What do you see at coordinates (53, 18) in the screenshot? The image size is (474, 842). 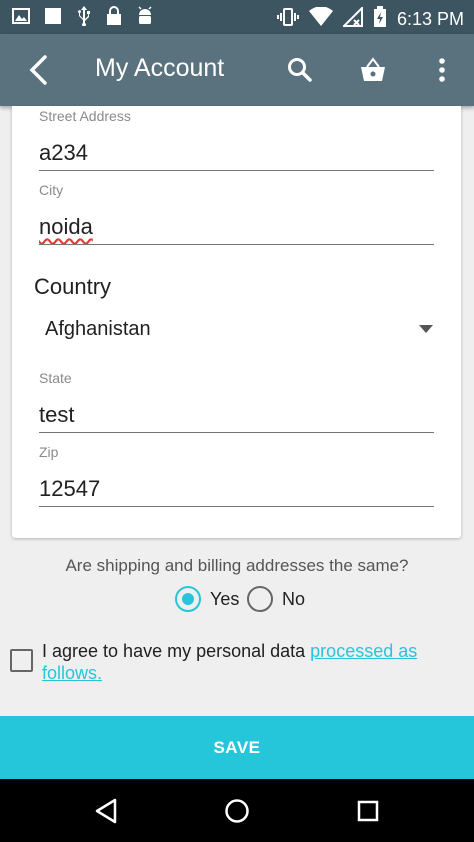 I see `square-icon` at bounding box center [53, 18].